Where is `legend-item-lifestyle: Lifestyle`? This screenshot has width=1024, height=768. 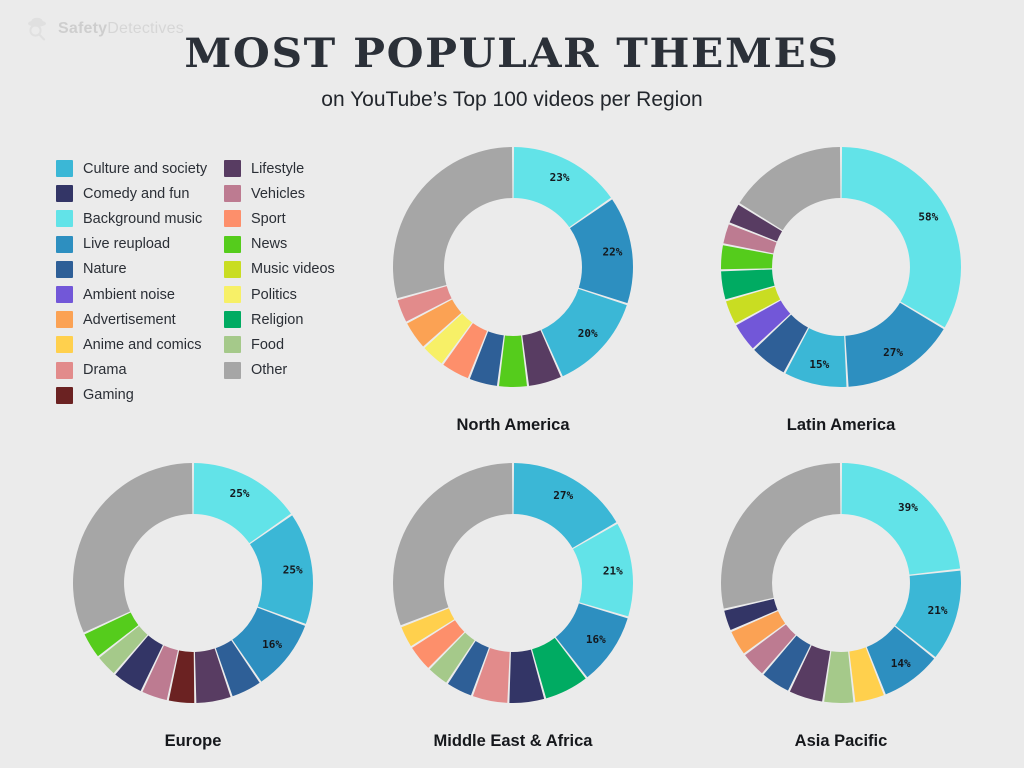 legend-item-lifestyle: Lifestyle is located at coordinates (279, 168).